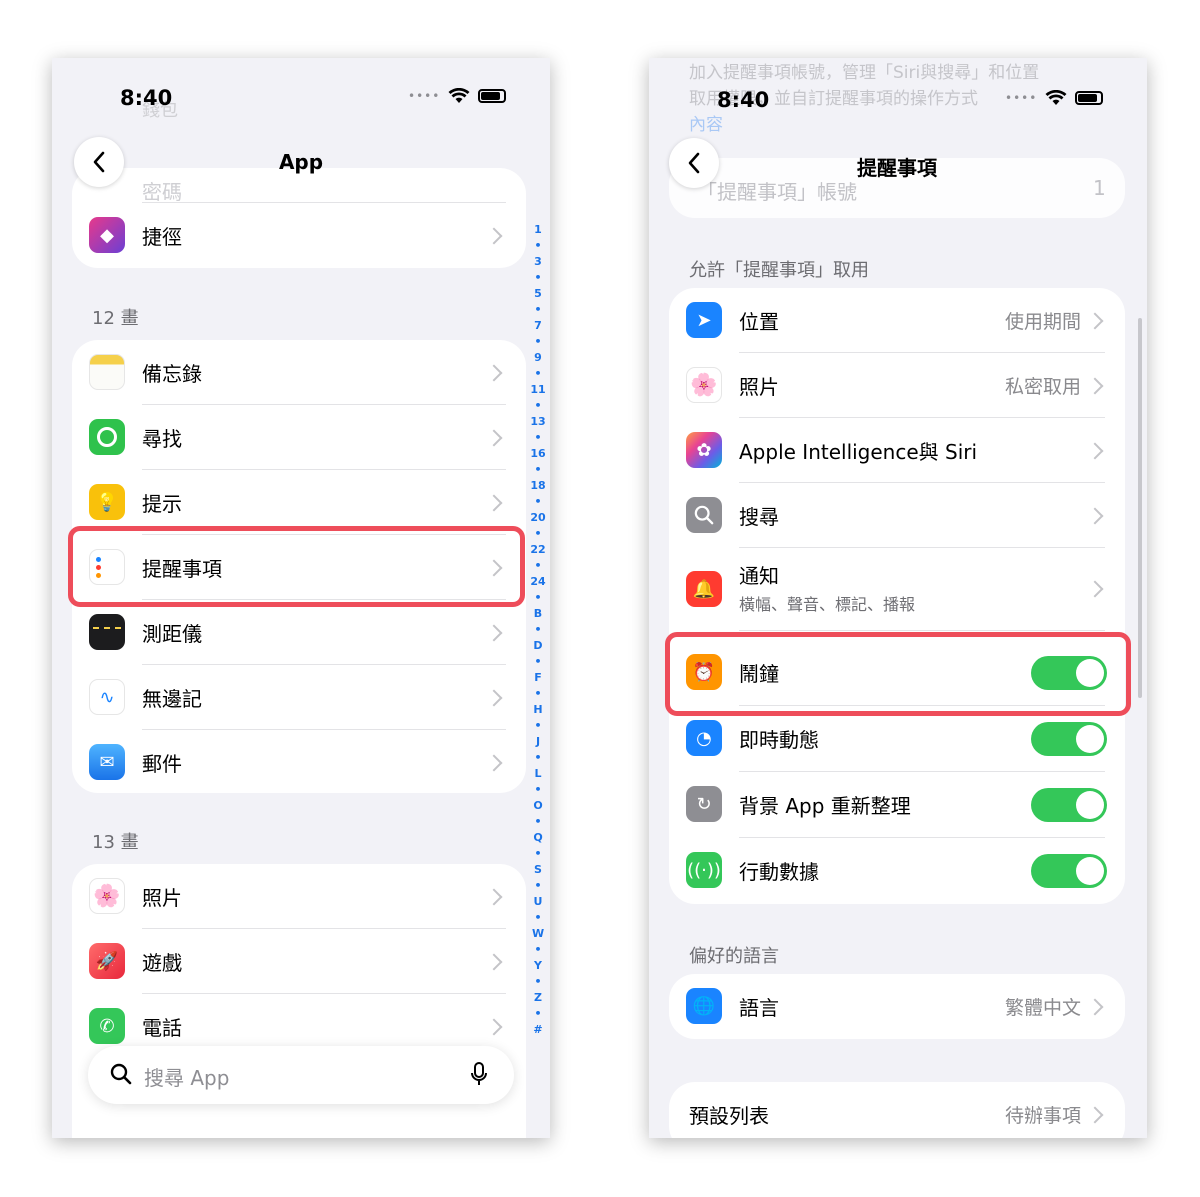 This screenshot has width=1200, height=1197. Describe the element at coordinates (162, 192) in the screenshot. I see `faded-passwords-label: 密碼` at that location.